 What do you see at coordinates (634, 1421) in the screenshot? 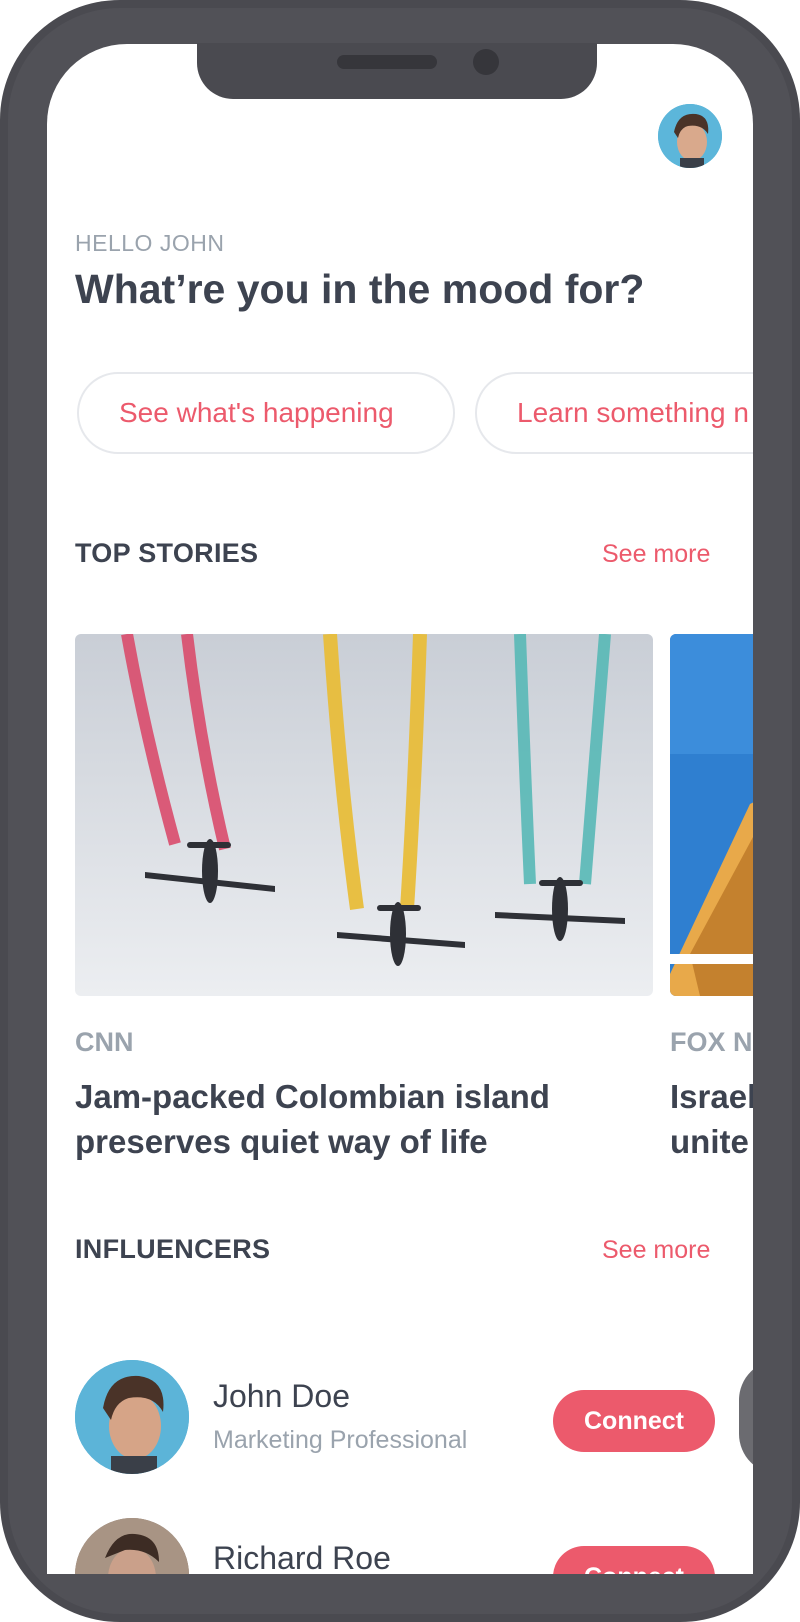
I see `connect-button-john: Connect` at bounding box center [634, 1421].